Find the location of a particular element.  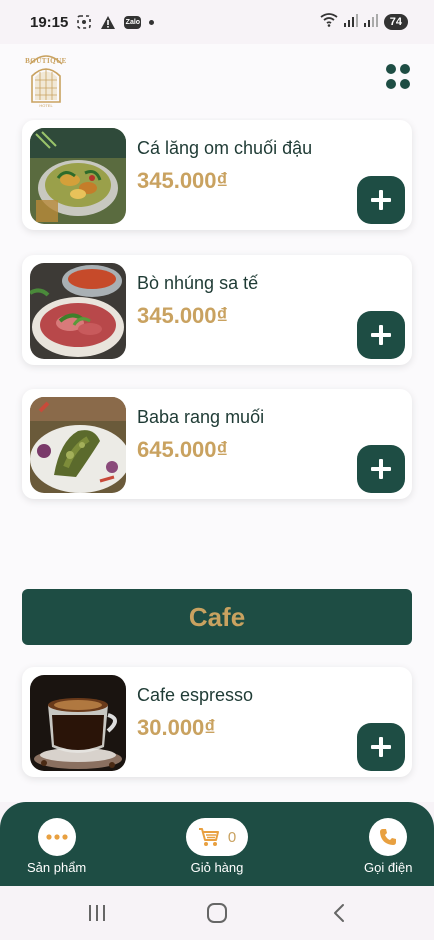

salted-turtle-dish-image is located at coordinates (78, 445).